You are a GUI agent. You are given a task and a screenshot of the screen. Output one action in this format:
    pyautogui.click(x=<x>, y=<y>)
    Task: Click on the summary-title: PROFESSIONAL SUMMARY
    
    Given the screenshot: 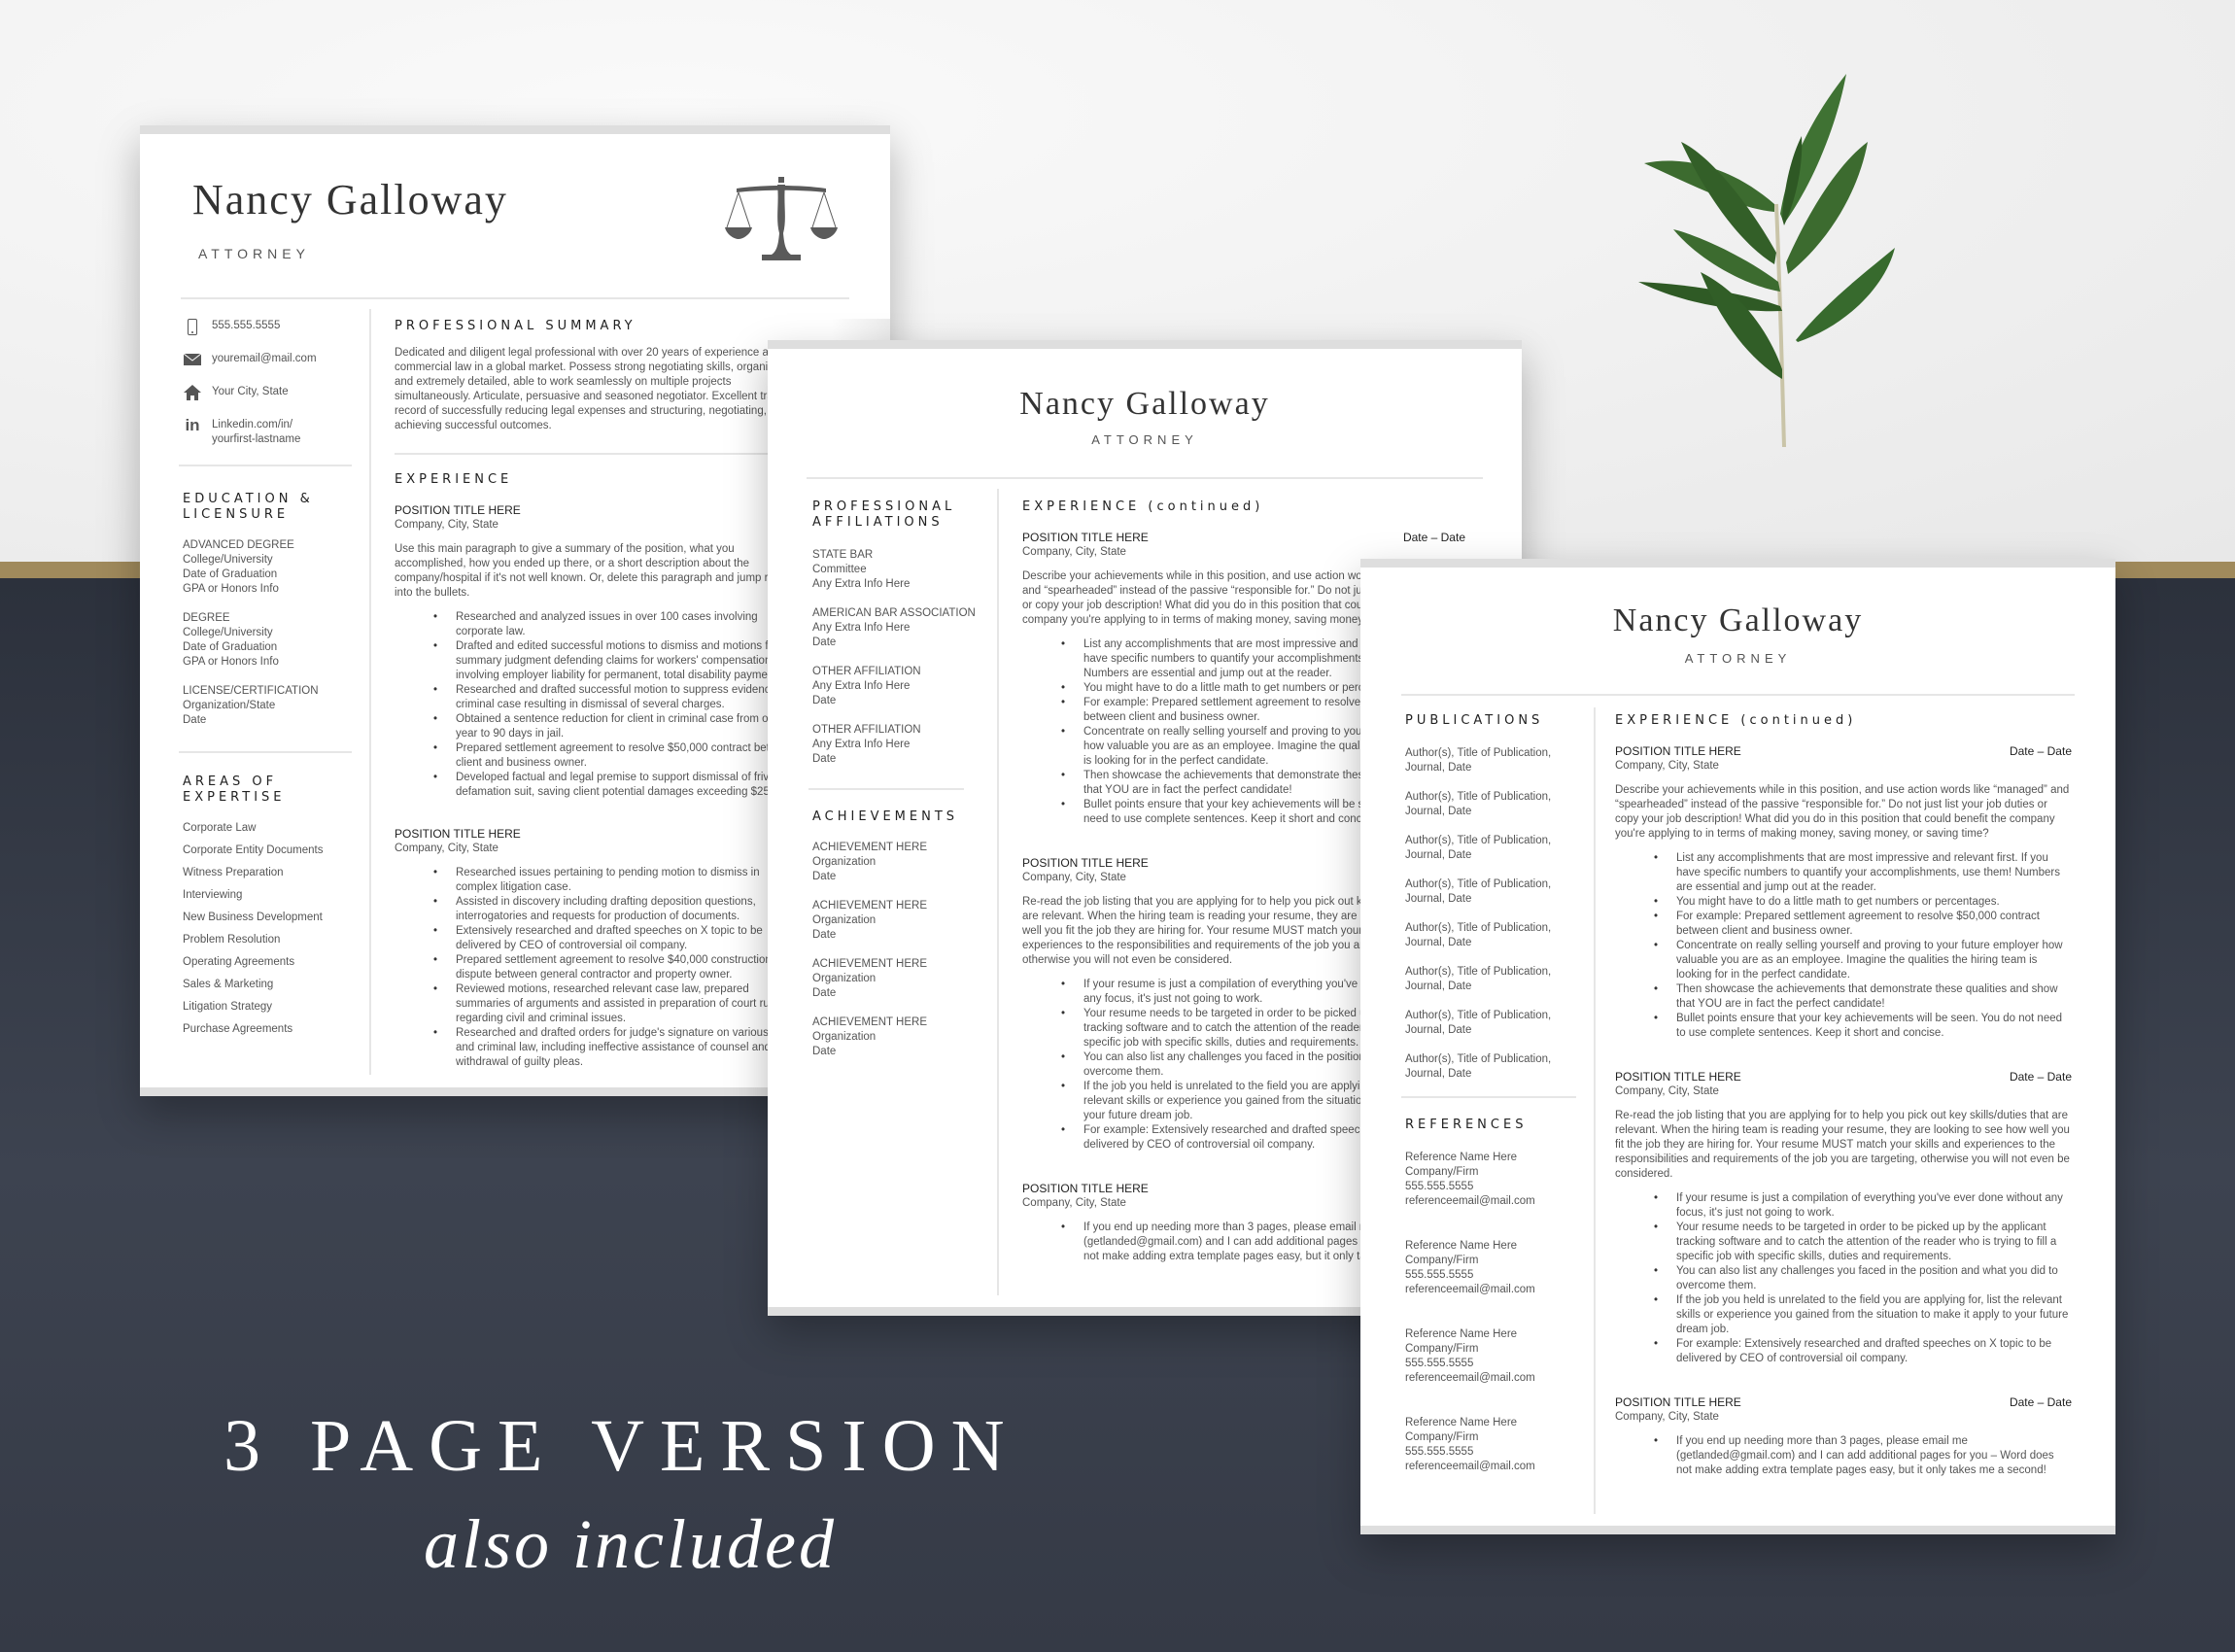 What is the action you would take?
    pyautogui.click(x=516, y=326)
    